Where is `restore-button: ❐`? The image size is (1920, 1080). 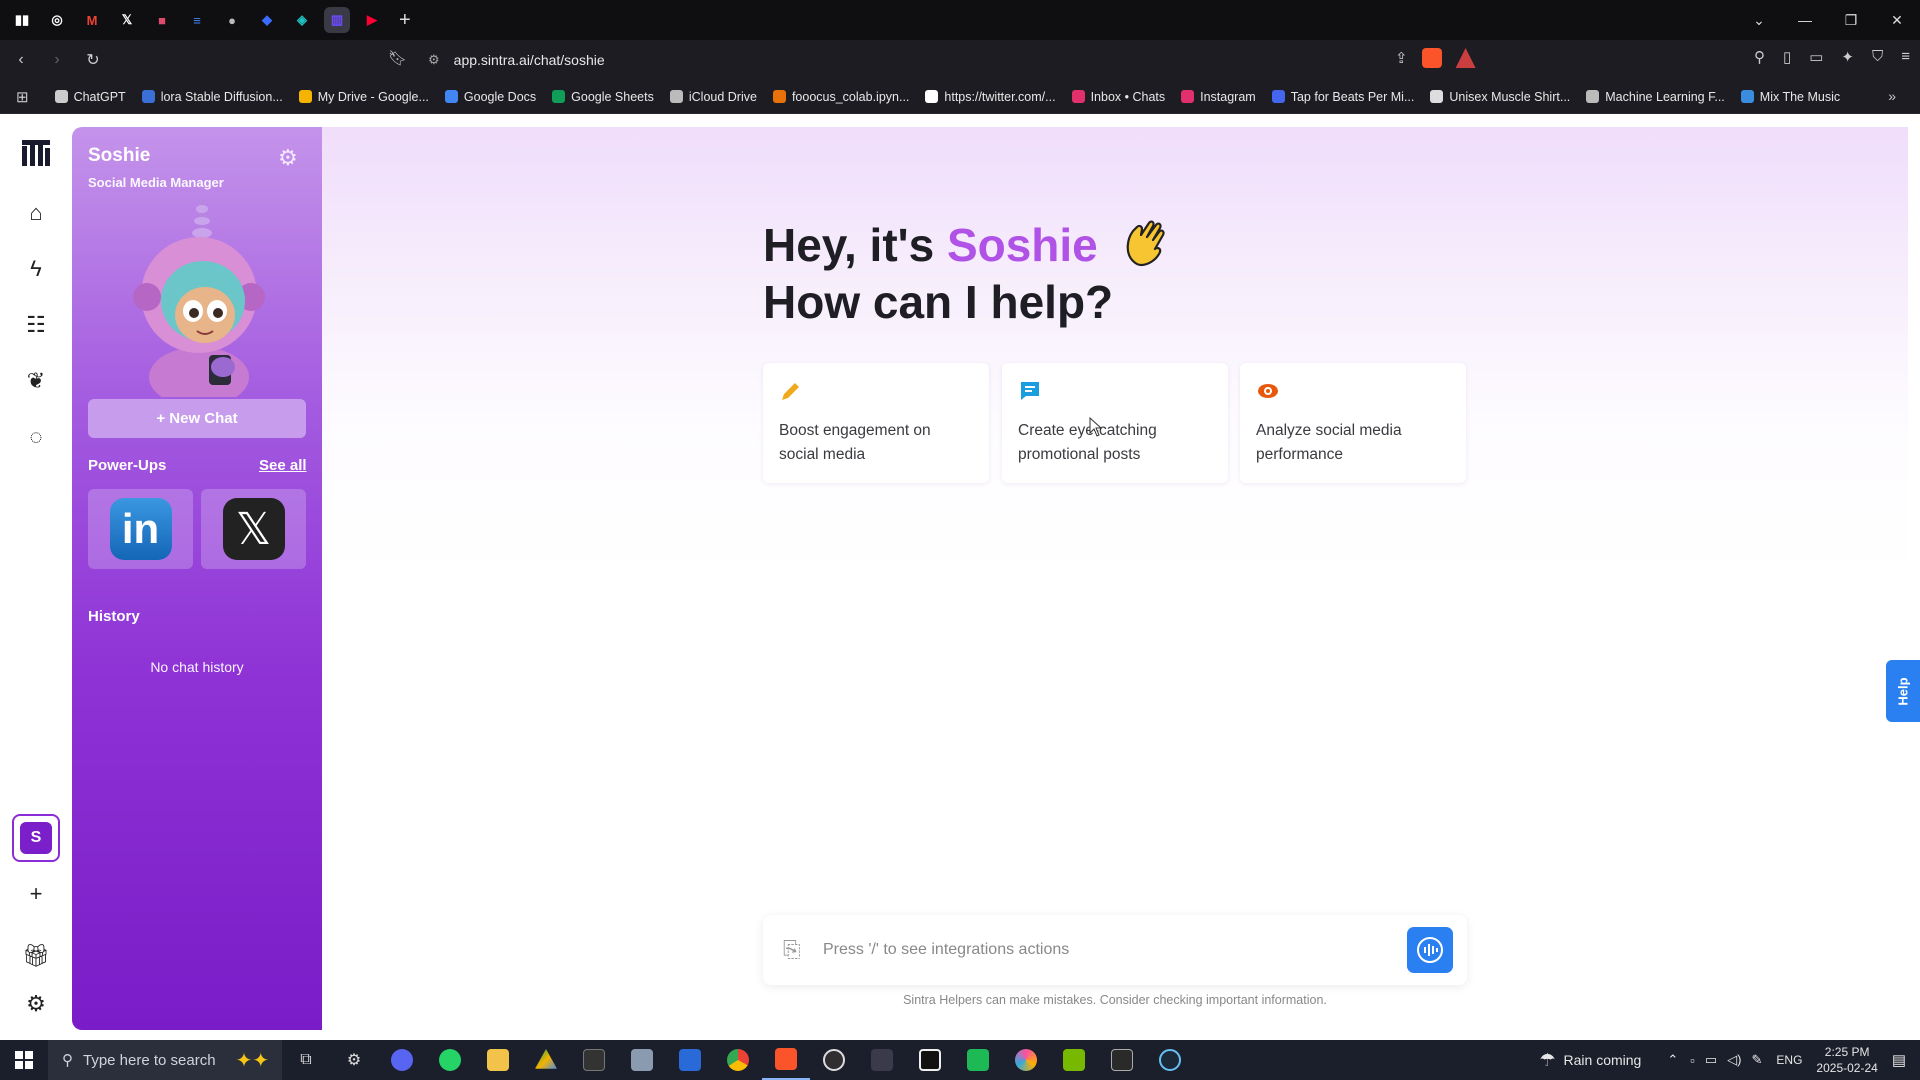
restore-button: ❐ is located at coordinates (1851, 20).